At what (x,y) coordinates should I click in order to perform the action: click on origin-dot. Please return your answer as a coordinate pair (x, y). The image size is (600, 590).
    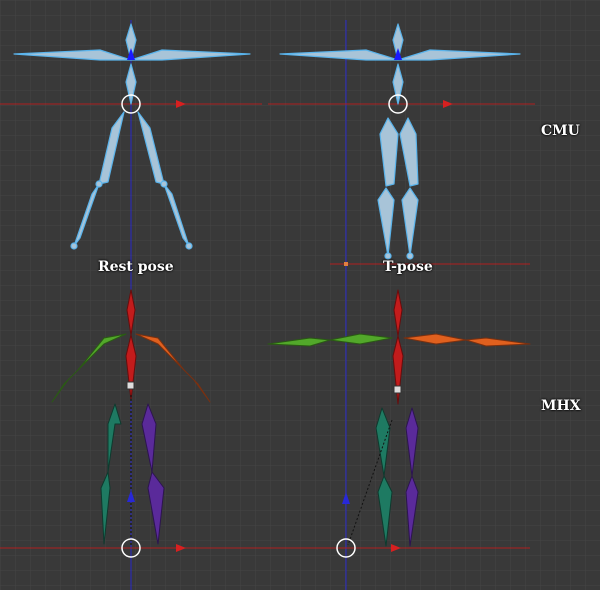
    Looking at the image, I should click on (346, 264).